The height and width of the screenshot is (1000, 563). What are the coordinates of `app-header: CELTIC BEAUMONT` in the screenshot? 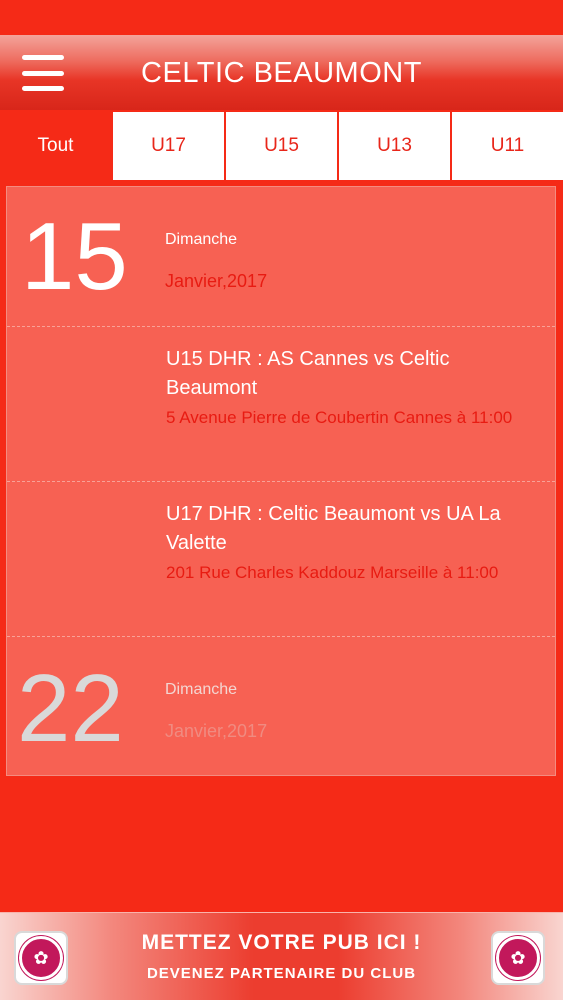 It's located at (281, 72).